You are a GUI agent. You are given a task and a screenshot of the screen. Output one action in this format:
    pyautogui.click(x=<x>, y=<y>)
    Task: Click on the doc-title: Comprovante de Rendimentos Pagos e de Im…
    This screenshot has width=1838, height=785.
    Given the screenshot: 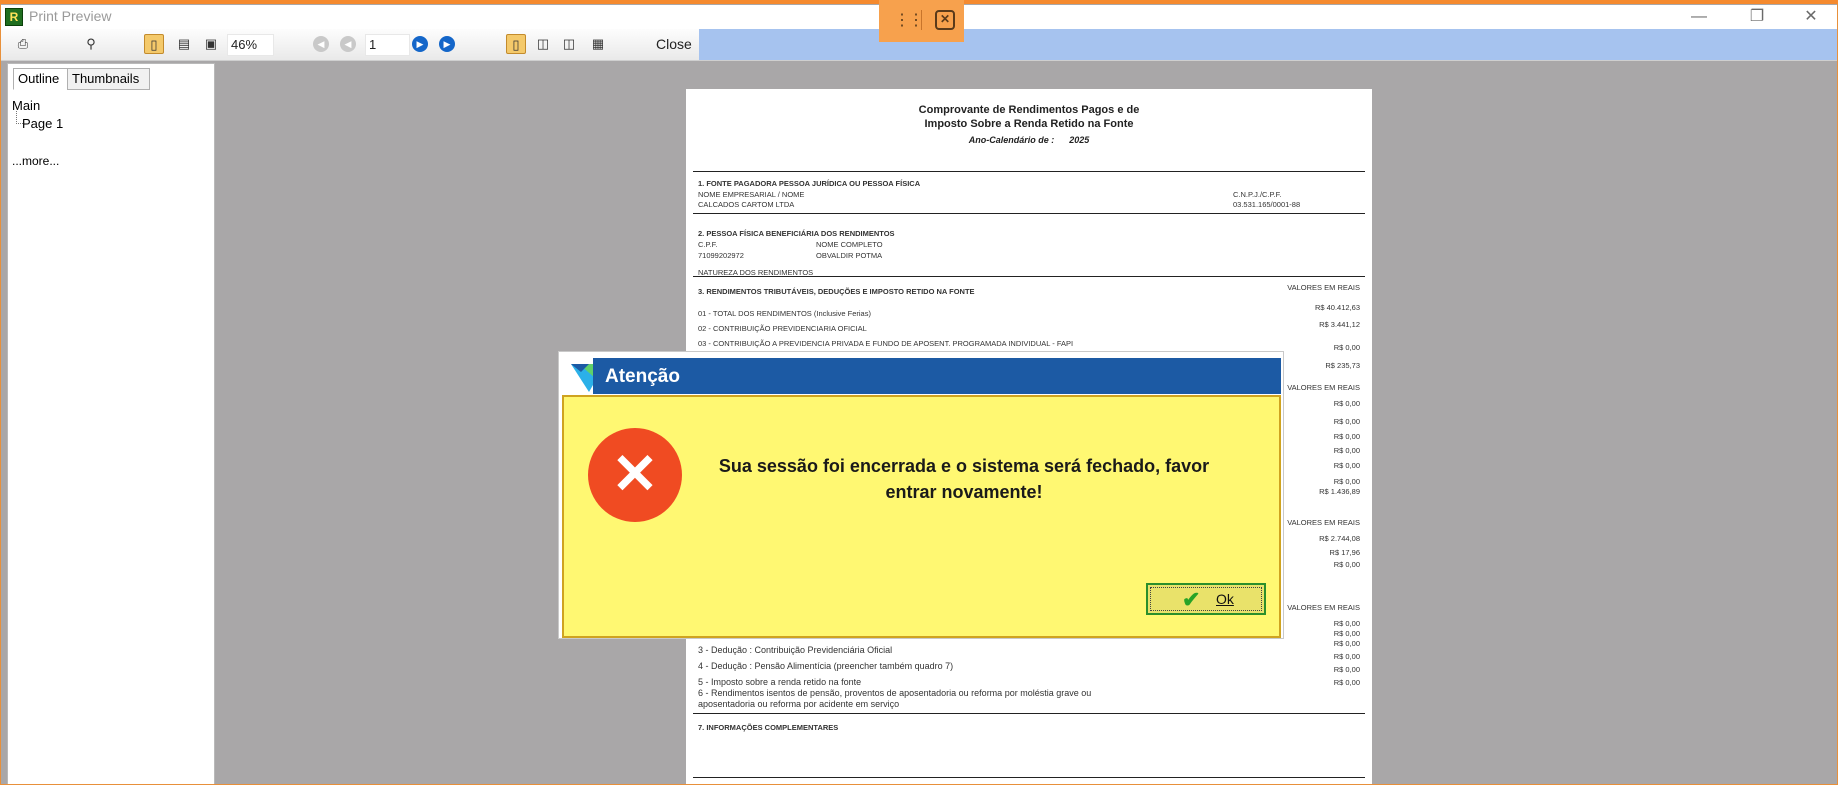 What is the action you would take?
    pyautogui.click(x=1029, y=117)
    